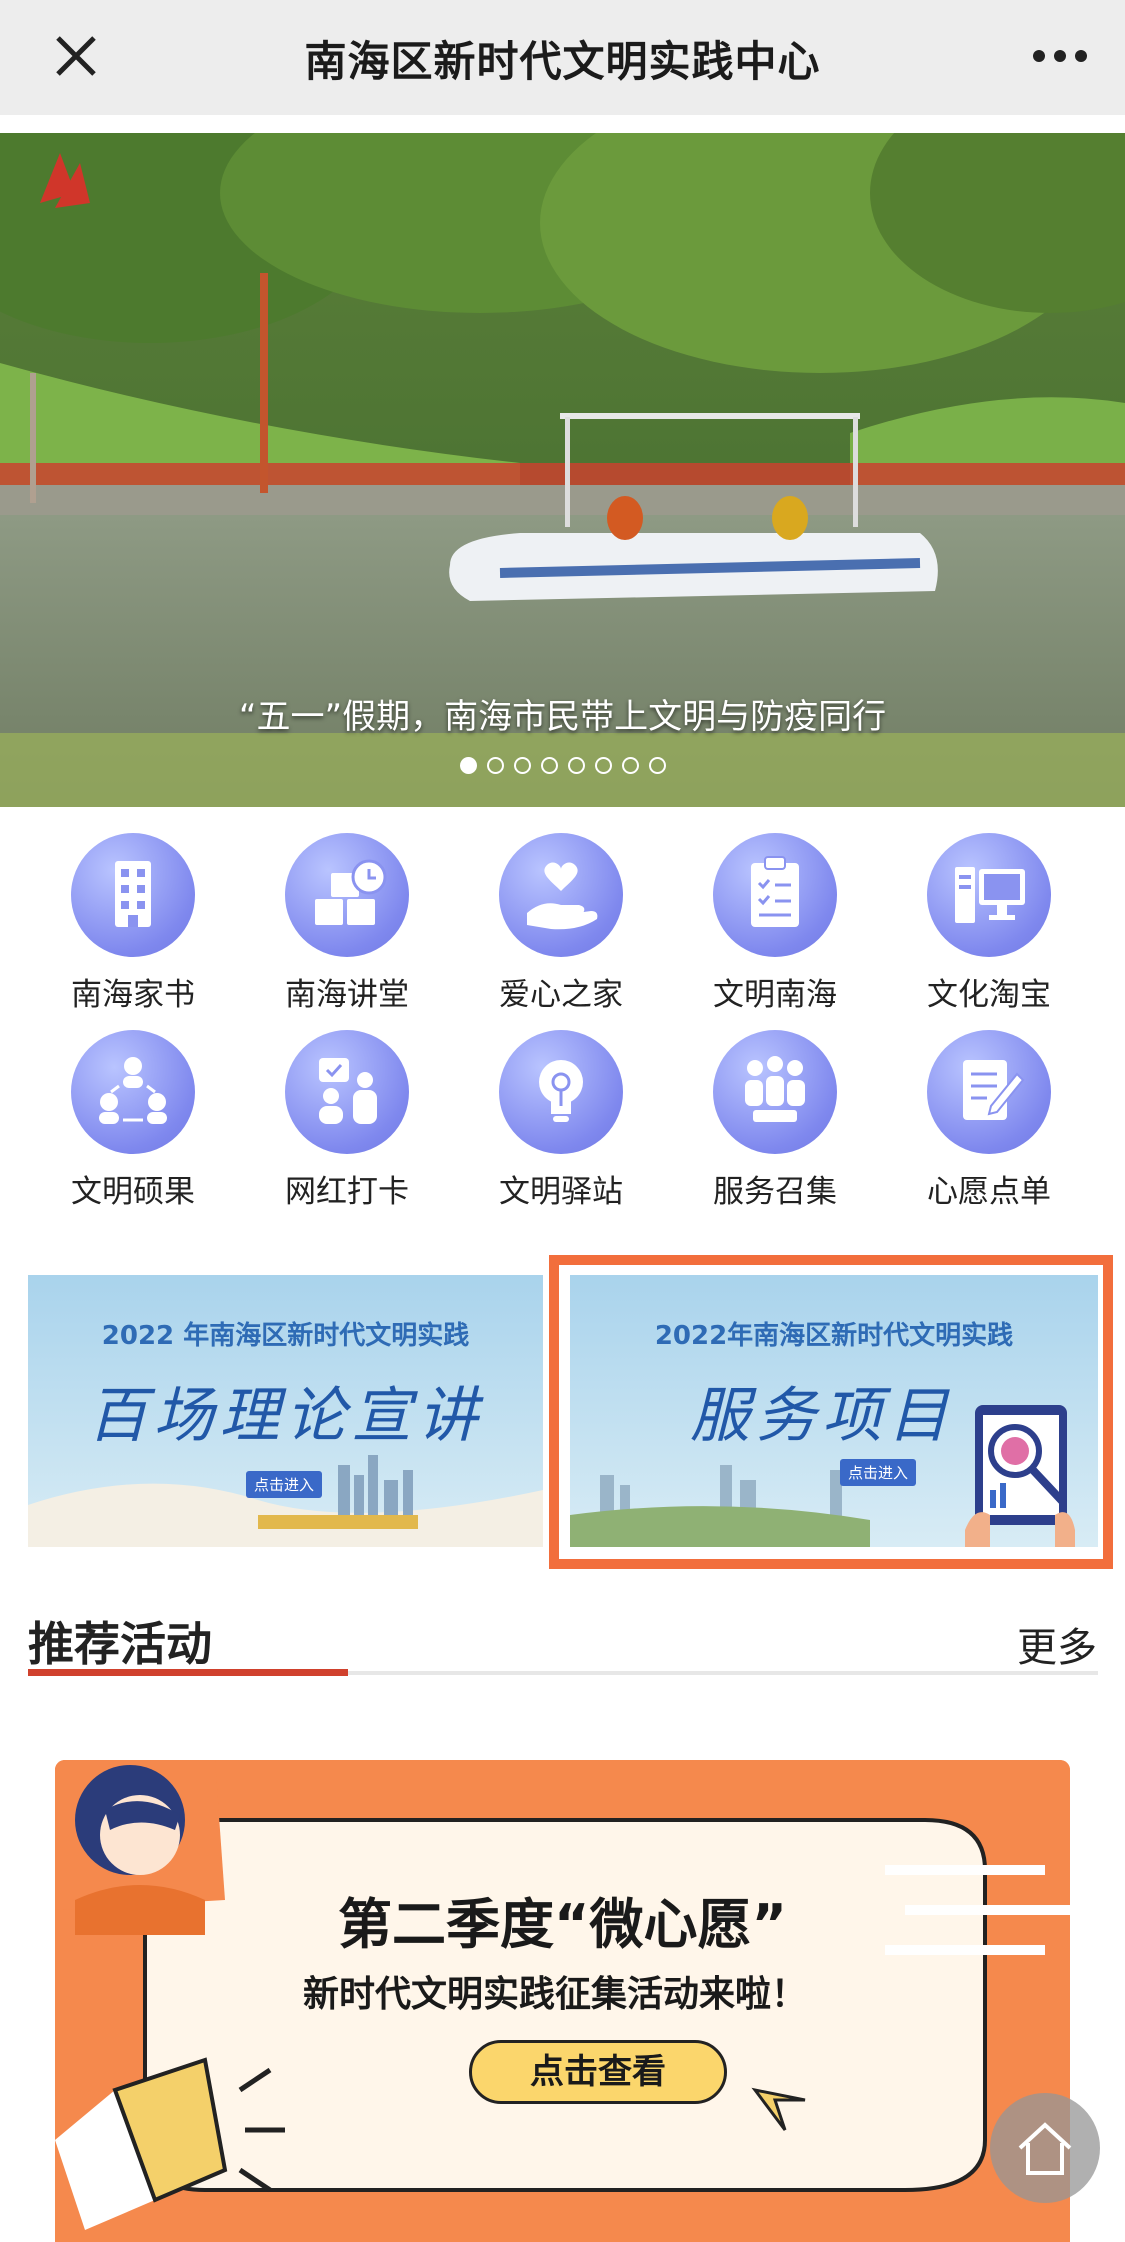 Image resolution: width=1125 pixels, height=2242 pixels. I want to click on promo-banner-lecture: 2022 年南海区新时代文明实践 百场理论宣讲 点击进入, so click(285, 1411).